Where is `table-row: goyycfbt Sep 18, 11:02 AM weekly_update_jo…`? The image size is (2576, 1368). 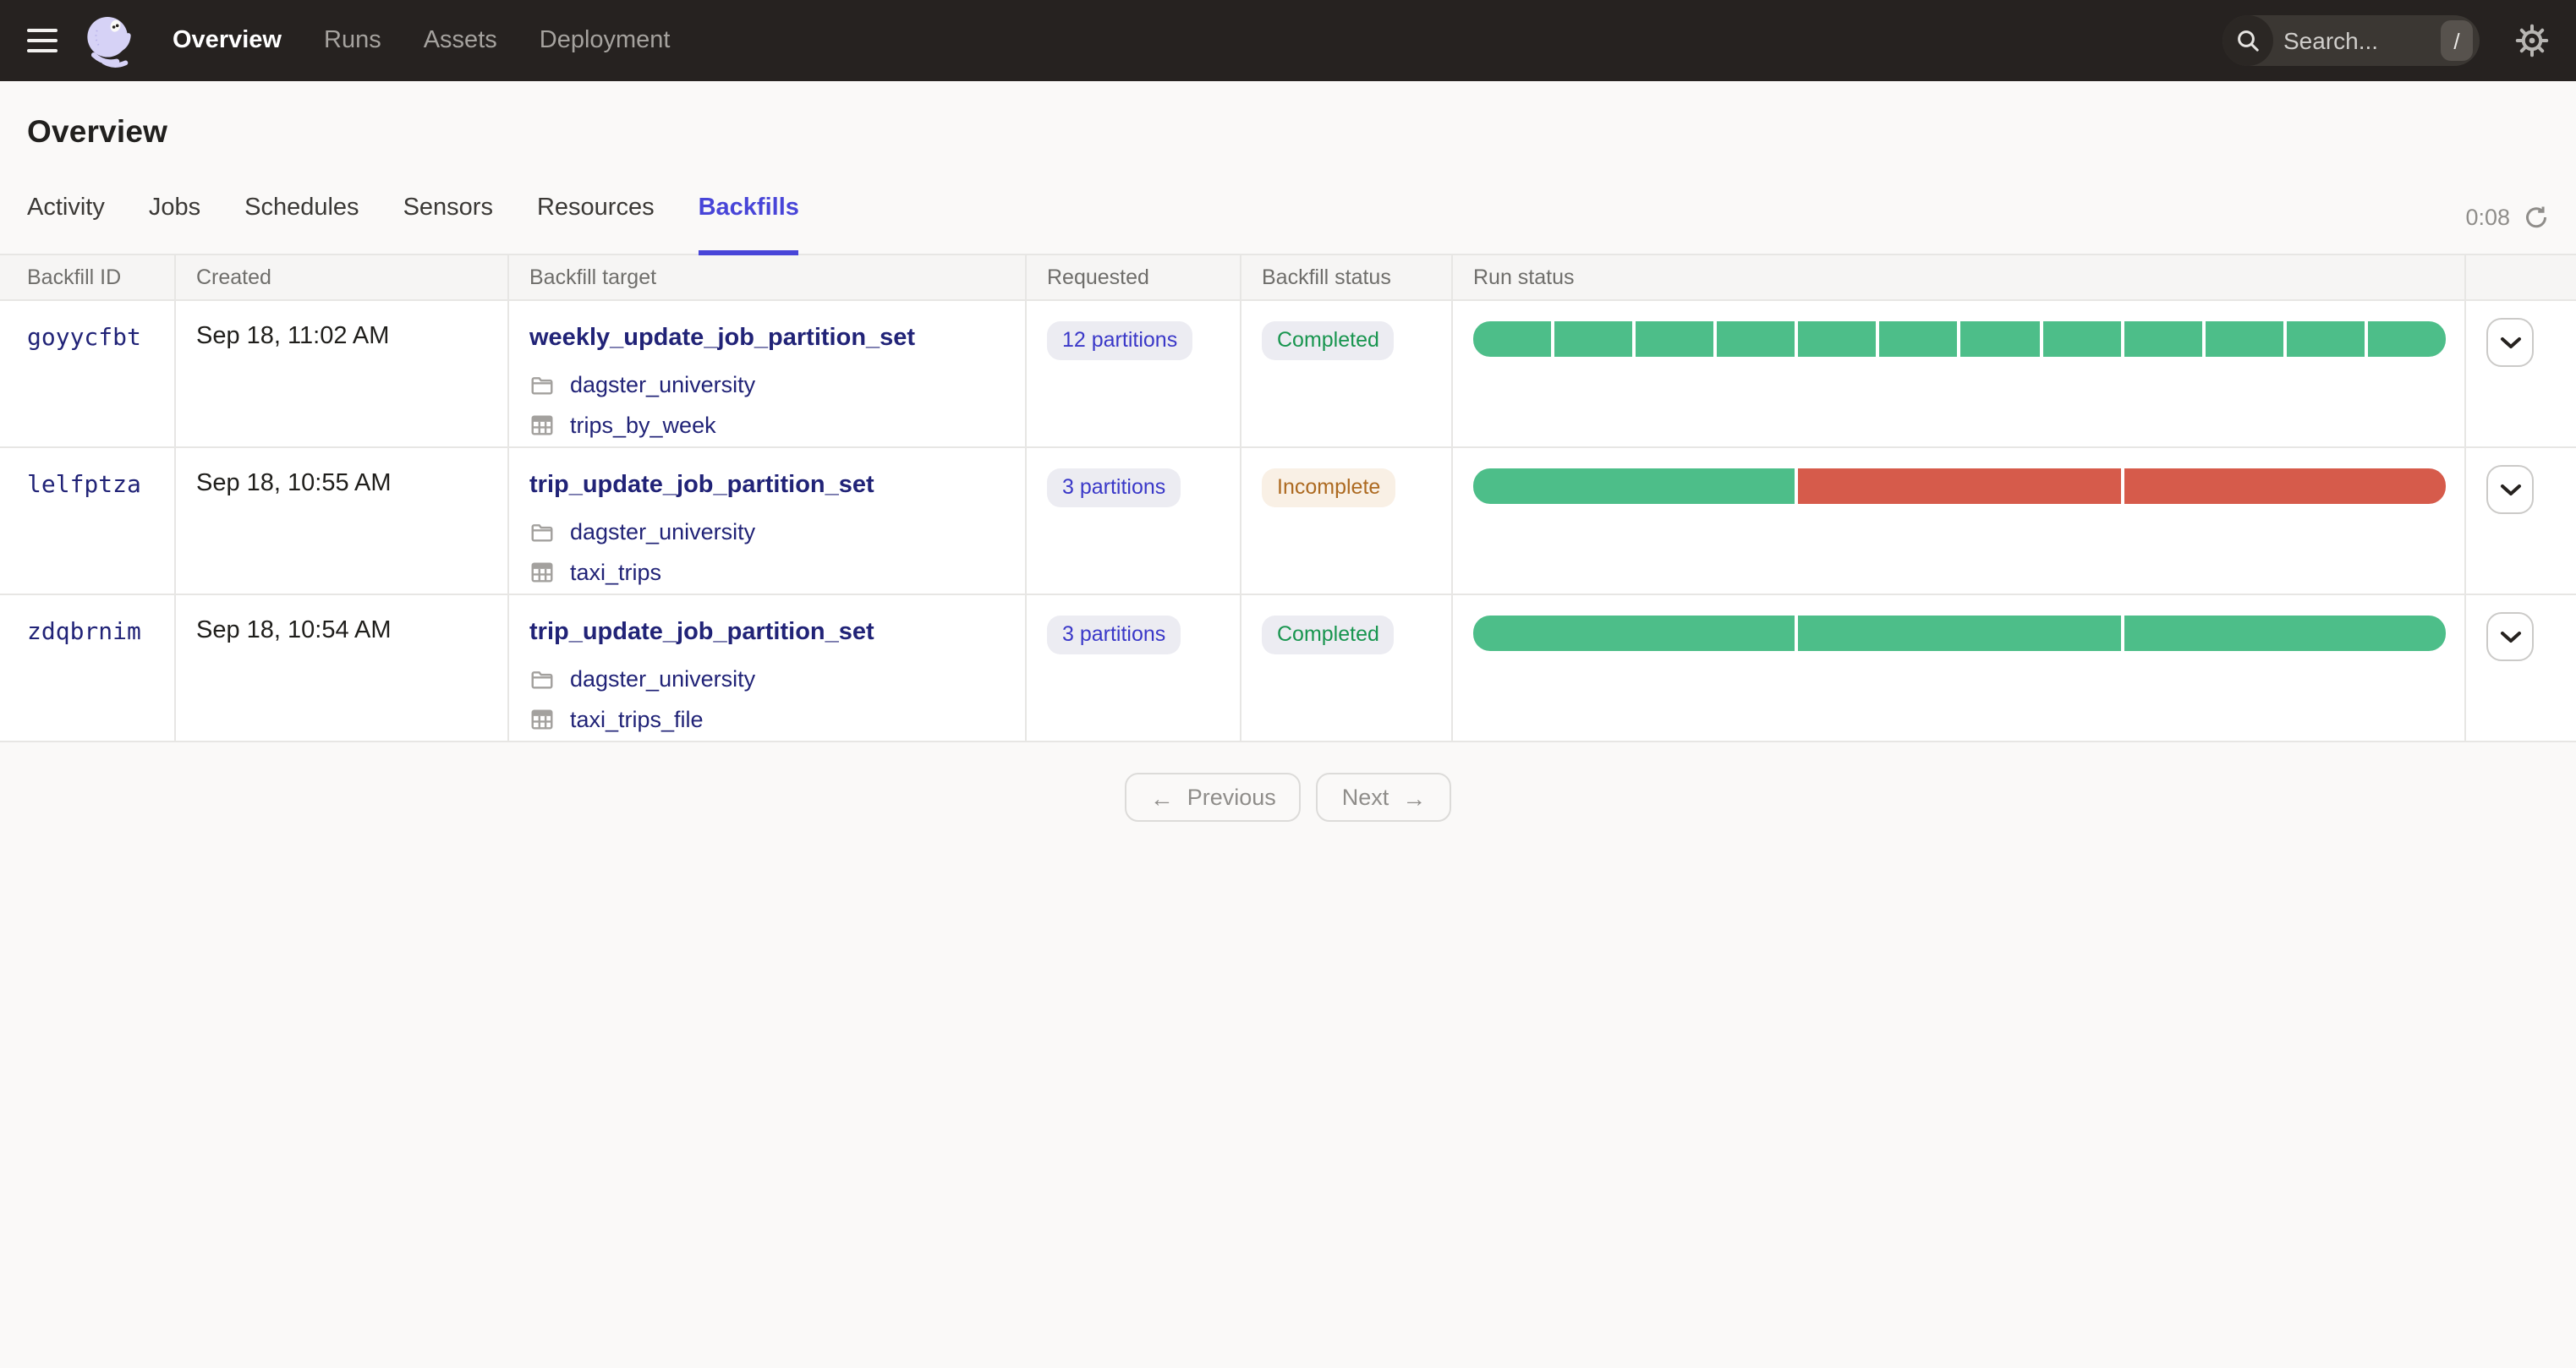 table-row: goyycfbt Sep 18, 11:02 AM weekly_update_jo… is located at coordinates (1288, 374).